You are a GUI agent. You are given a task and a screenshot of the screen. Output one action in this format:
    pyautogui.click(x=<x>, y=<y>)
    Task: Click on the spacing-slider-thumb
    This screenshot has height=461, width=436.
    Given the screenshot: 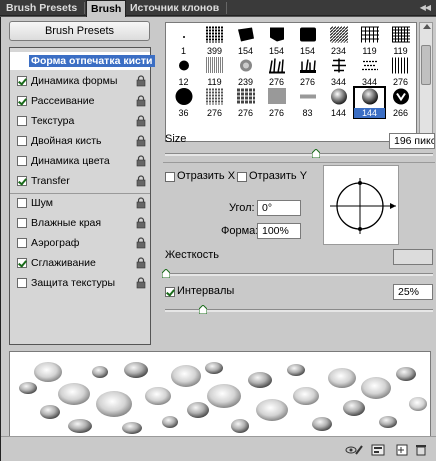 What is the action you would take?
    pyautogui.click(x=203, y=309)
    